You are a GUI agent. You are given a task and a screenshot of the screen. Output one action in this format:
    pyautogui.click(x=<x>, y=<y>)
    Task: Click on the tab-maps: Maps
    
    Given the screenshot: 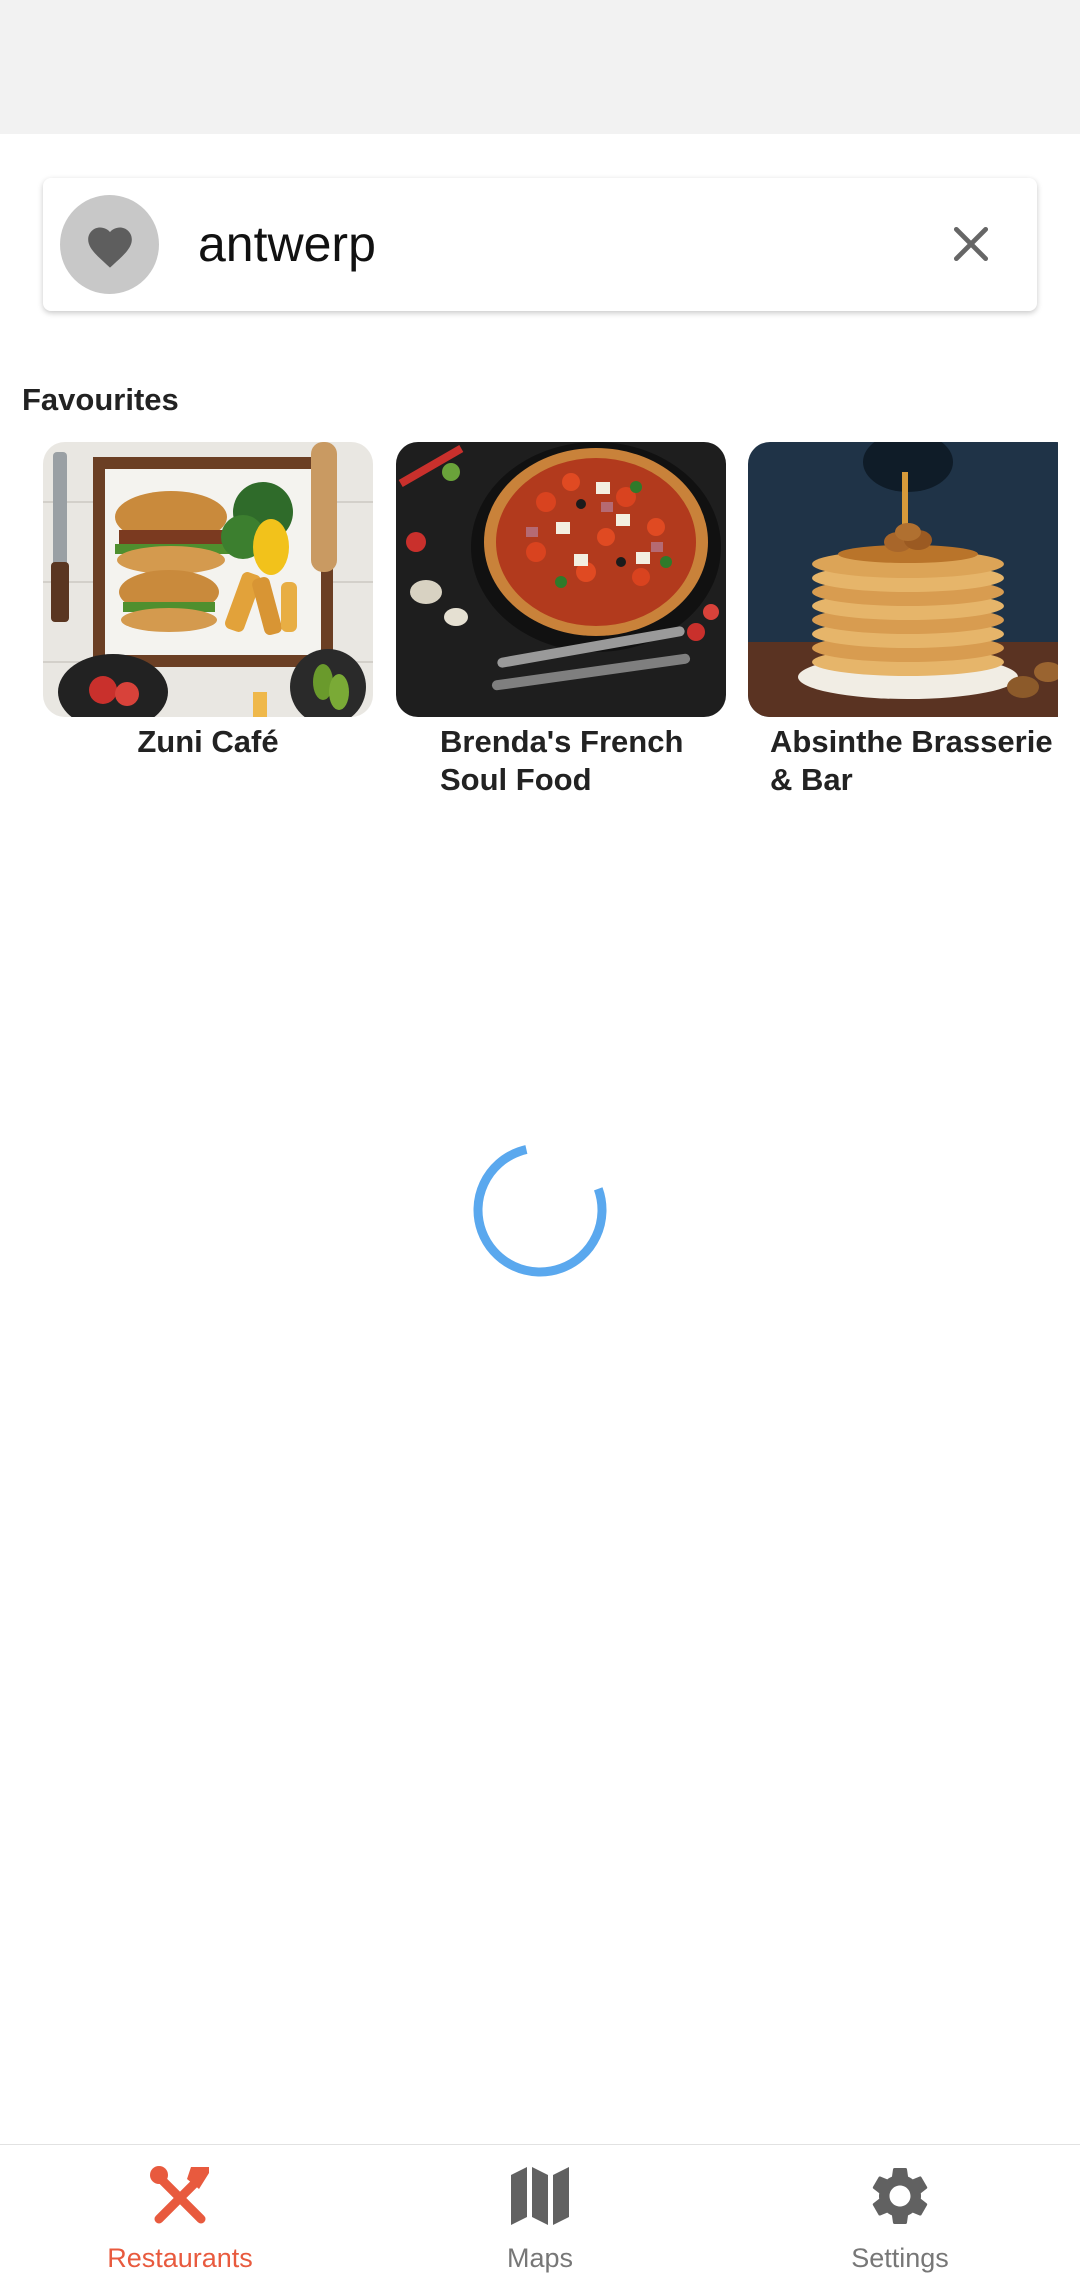 What is the action you would take?
    pyautogui.click(x=540, y=2212)
    